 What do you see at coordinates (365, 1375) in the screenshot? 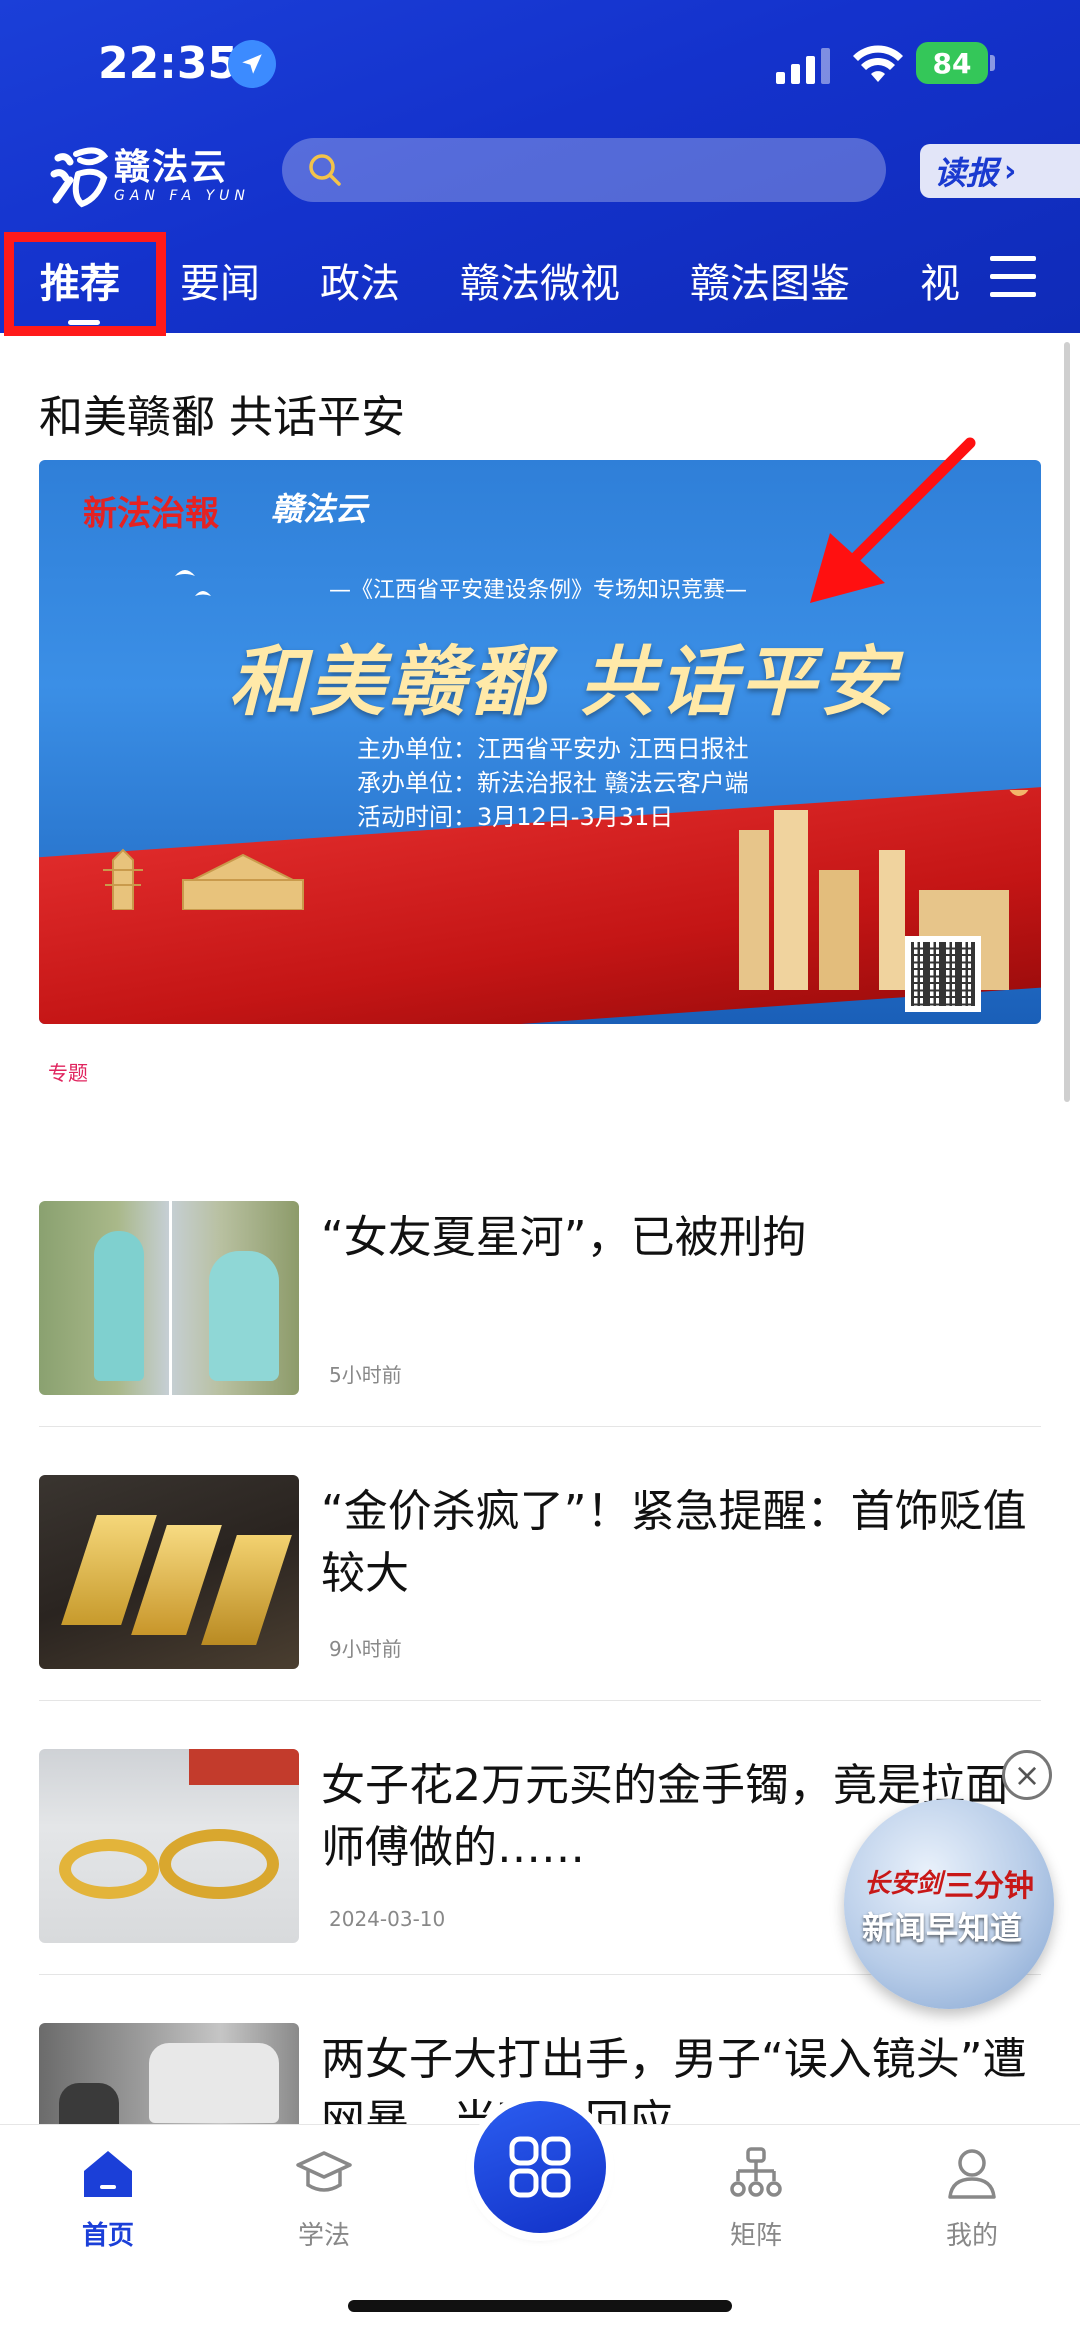
I see `news-time: 5小时前` at bounding box center [365, 1375].